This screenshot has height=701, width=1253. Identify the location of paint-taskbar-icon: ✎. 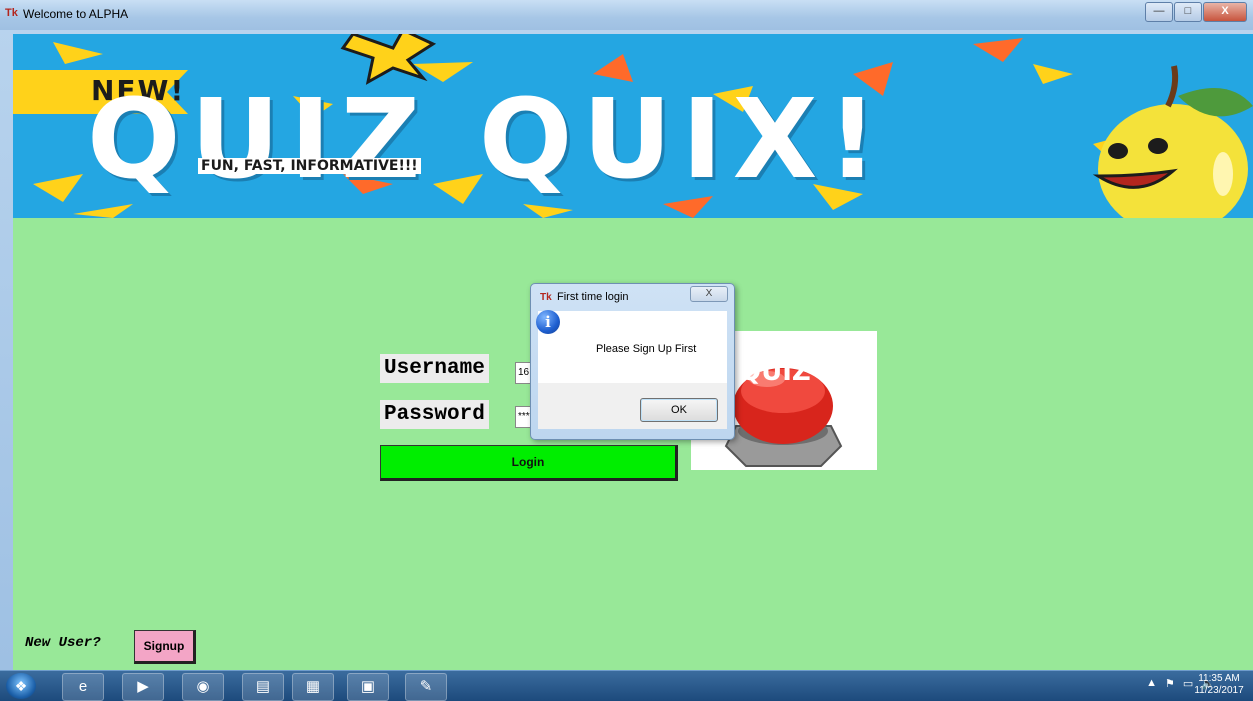
(426, 687).